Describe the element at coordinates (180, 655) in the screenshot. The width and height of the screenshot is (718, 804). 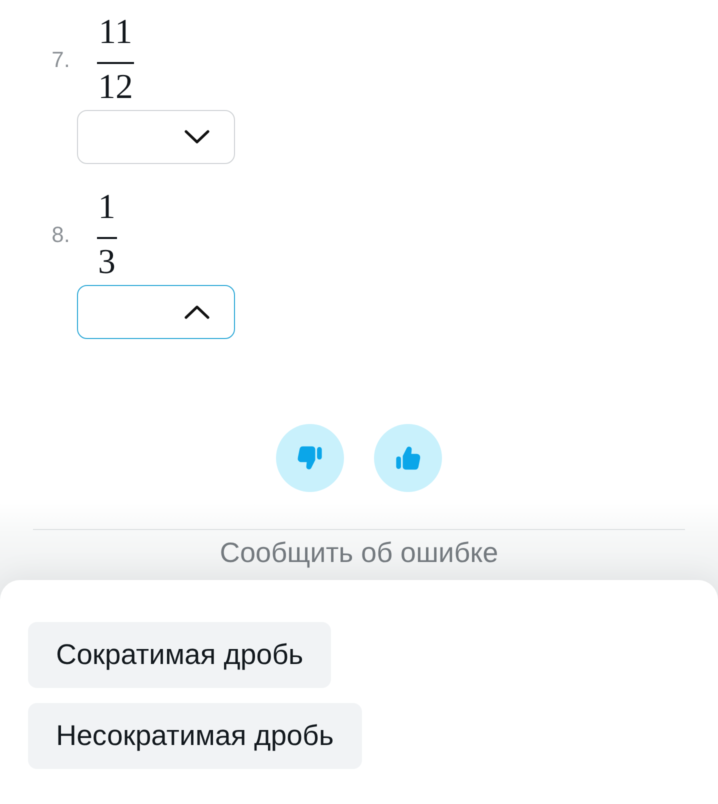
I see `answer-option: Сократимая дробь` at that location.